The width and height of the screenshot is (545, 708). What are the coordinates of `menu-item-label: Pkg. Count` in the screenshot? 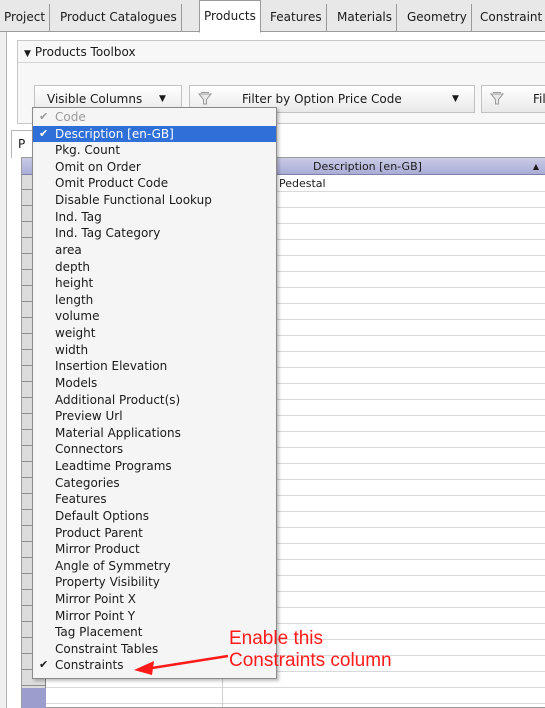 It's located at (88, 150).